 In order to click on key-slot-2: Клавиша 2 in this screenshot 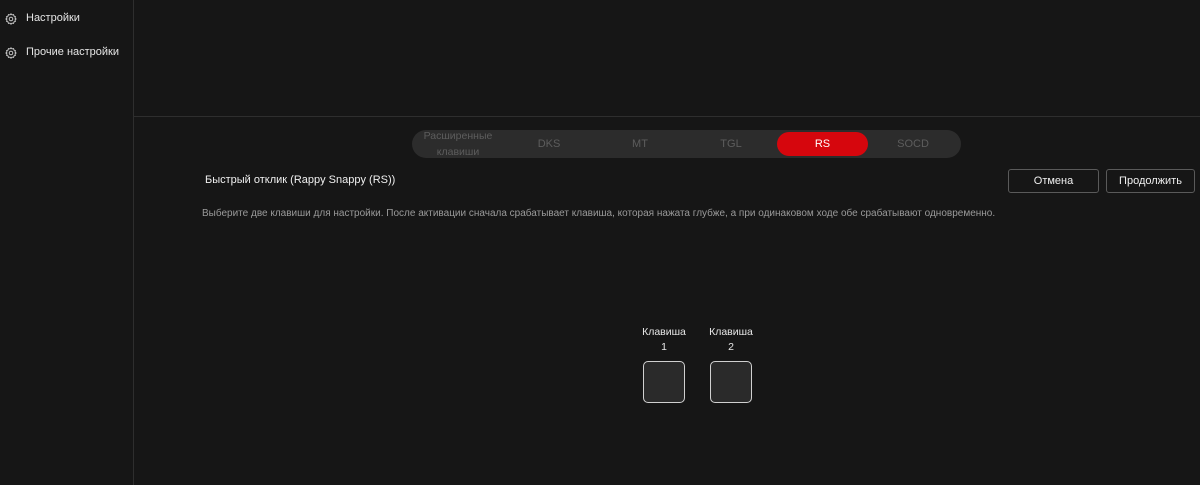, I will do `click(731, 364)`.